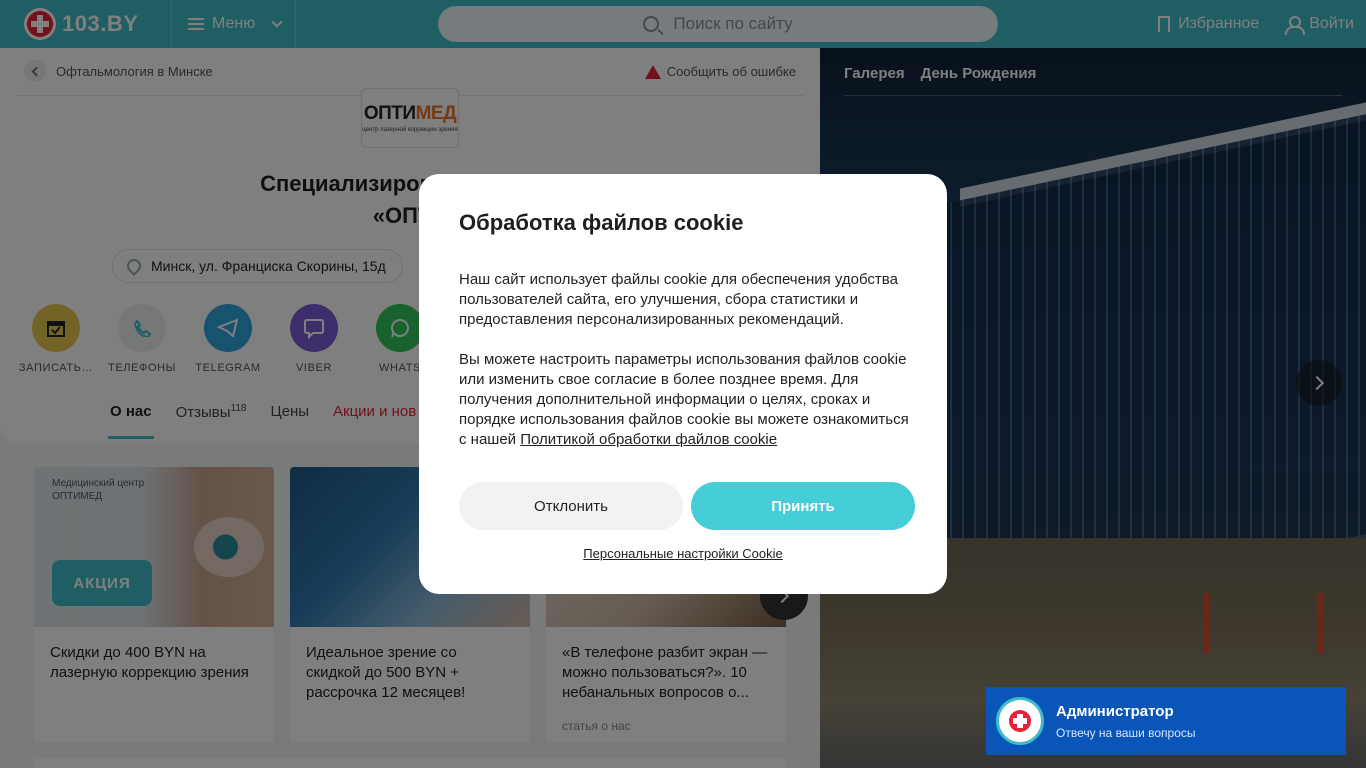  I want to click on cookie-policy-link: Политикой обработки файлов cookie, so click(648, 439).